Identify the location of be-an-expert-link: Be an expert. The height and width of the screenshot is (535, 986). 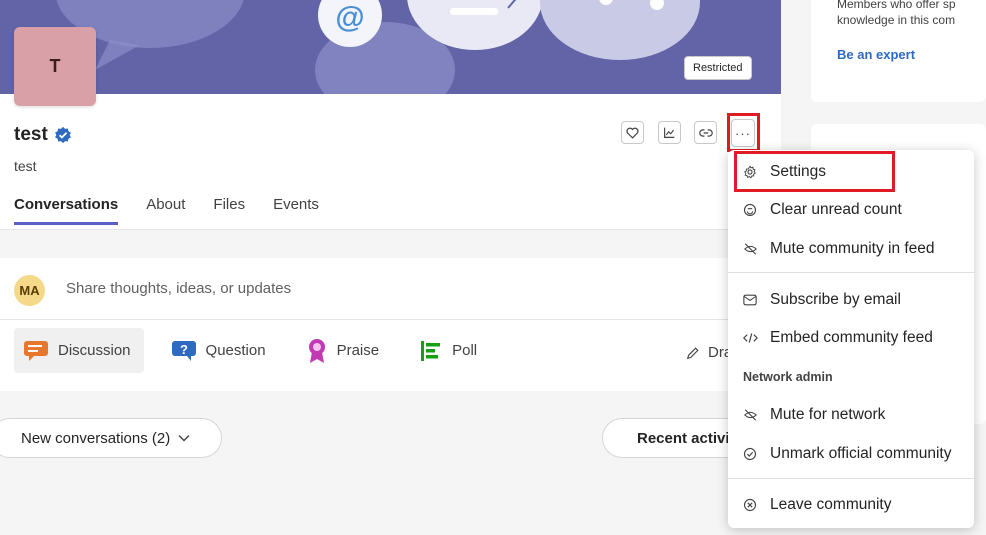
(876, 54).